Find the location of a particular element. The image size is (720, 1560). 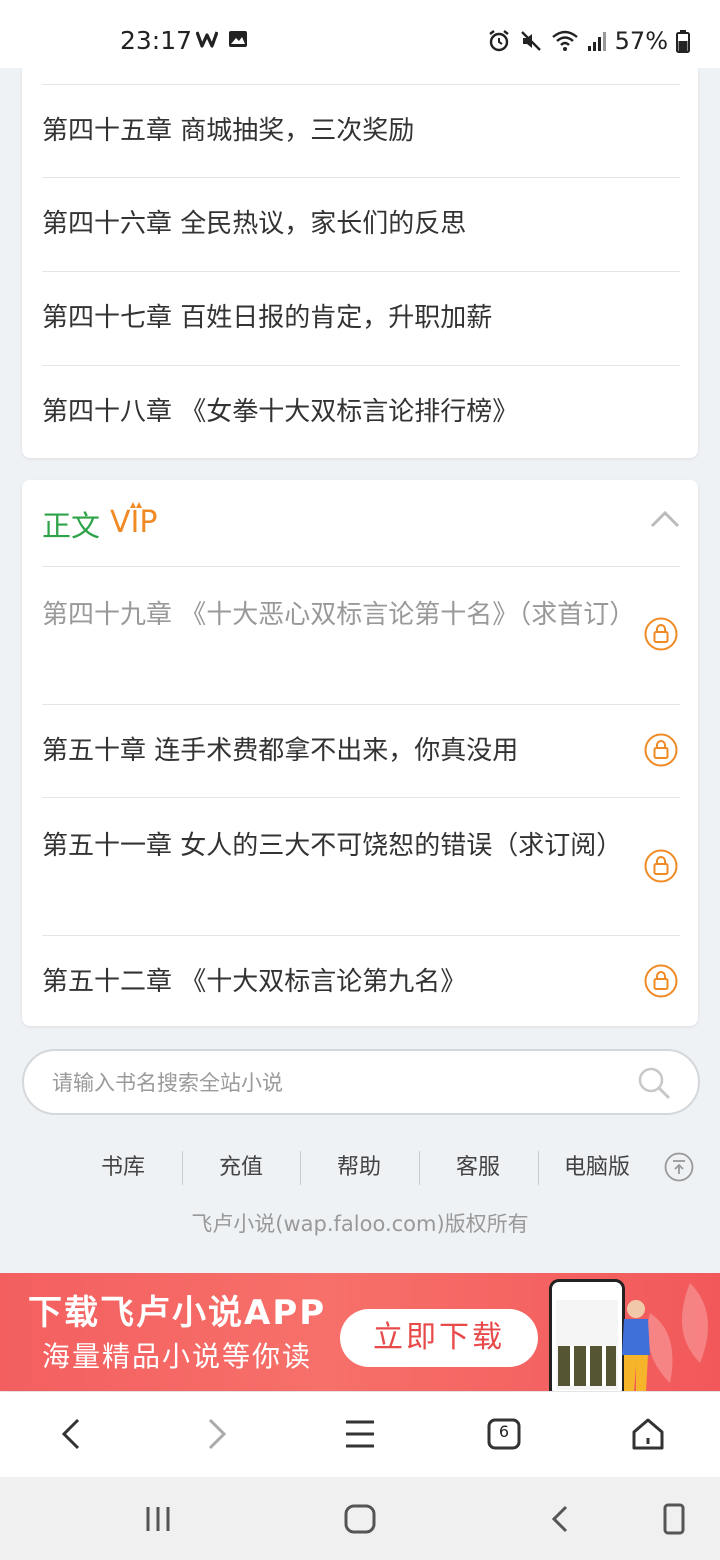

copyright-text: 飞卢小说(wap.faloo.com)版权所有 is located at coordinates (360, 1224).